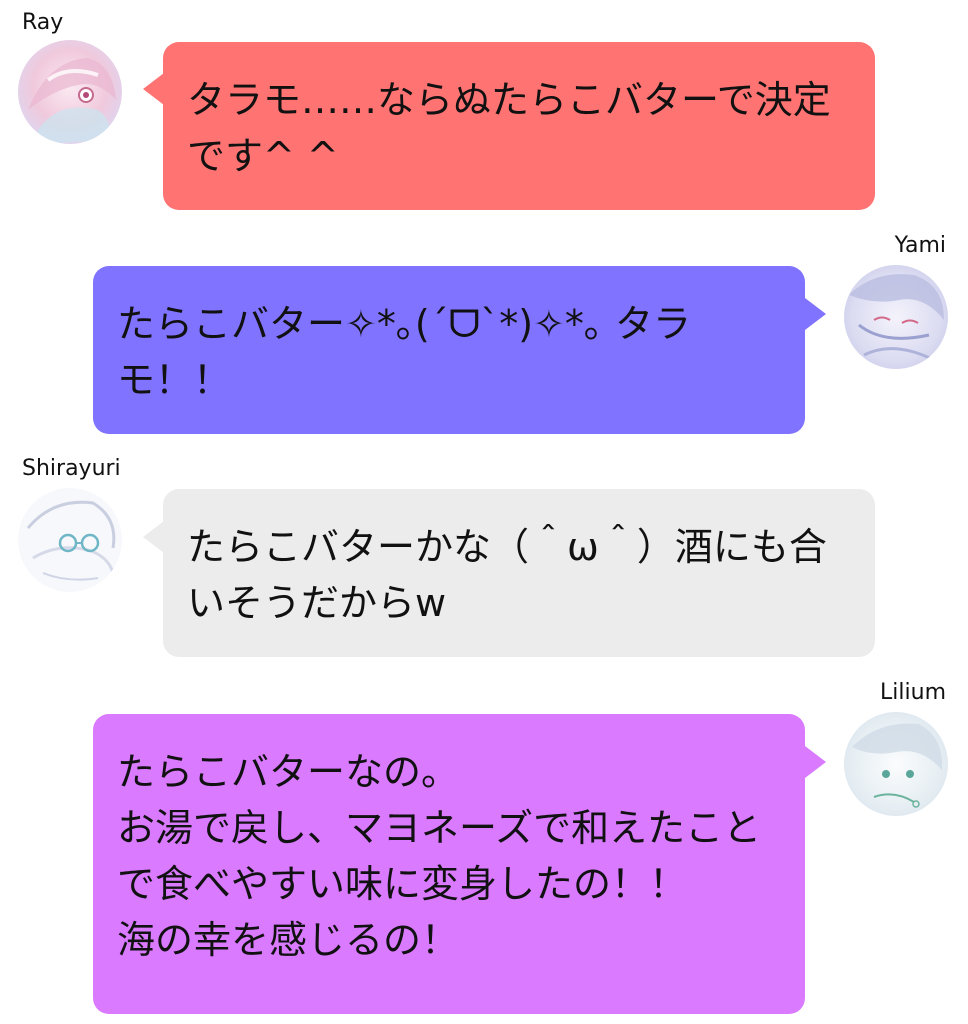  Describe the element at coordinates (70, 540) in the screenshot. I see `shirayuri-avatar-icon` at that location.